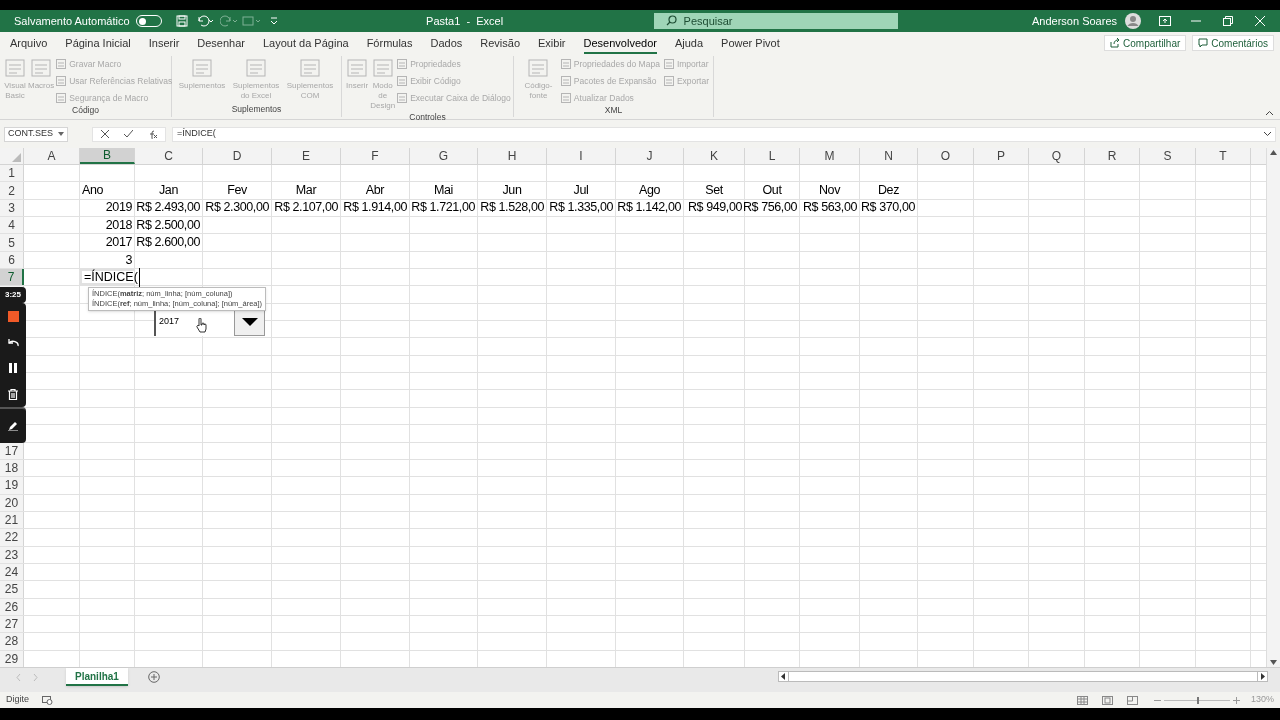 The image size is (1280, 720). I want to click on row-header: 19, so click(12, 485).